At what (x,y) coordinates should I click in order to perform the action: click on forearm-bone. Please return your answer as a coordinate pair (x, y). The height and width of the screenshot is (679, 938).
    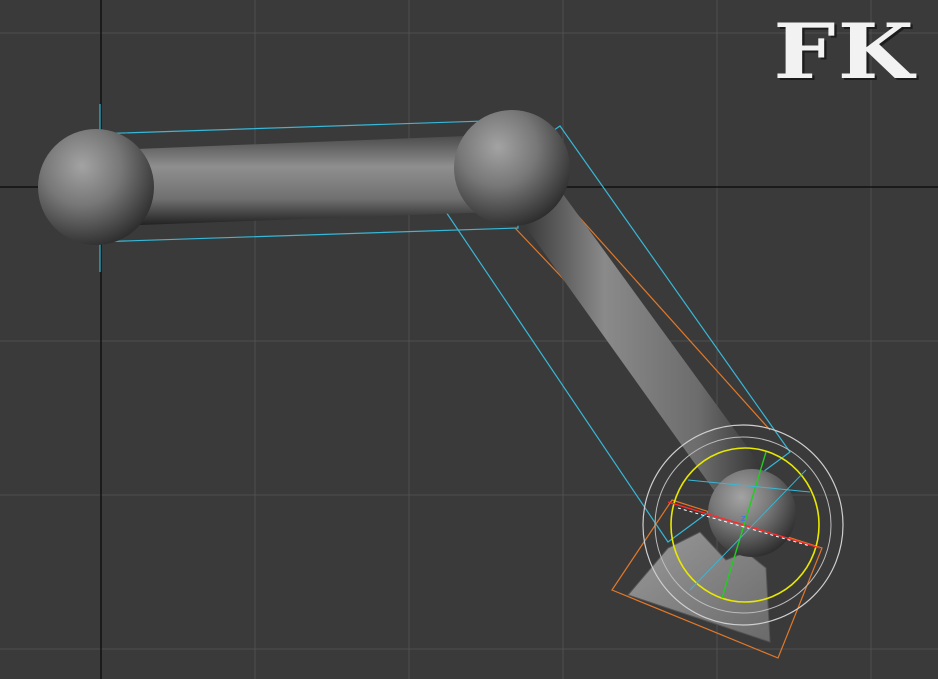
    Looking at the image, I should click on (645, 350).